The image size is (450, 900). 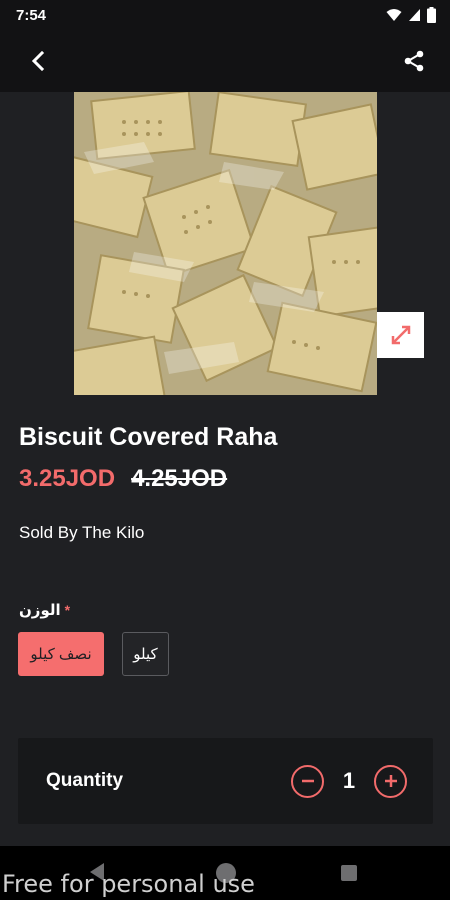 I want to click on weight-label-text: الوزن, so click(x=40, y=610).